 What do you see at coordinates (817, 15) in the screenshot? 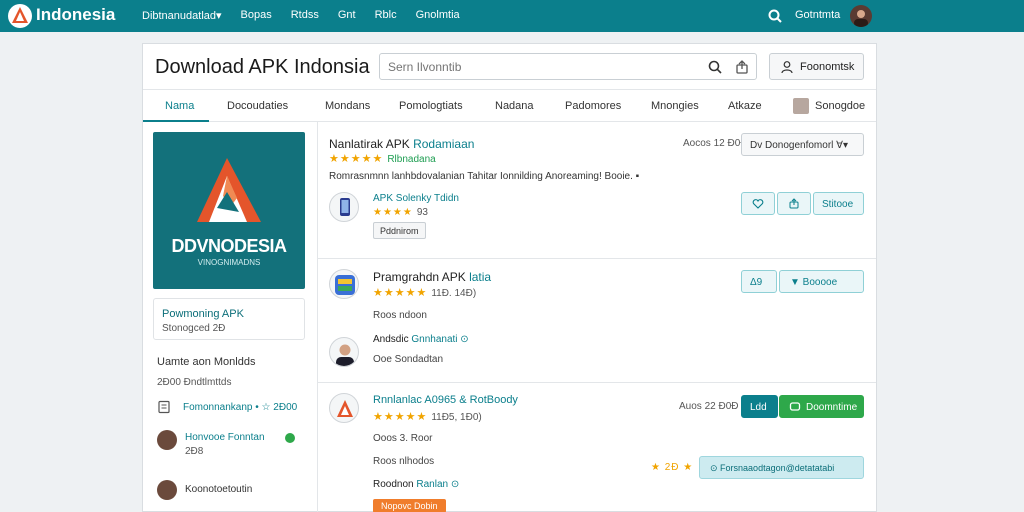
I see `user-name: Gotntmta` at bounding box center [817, 15].